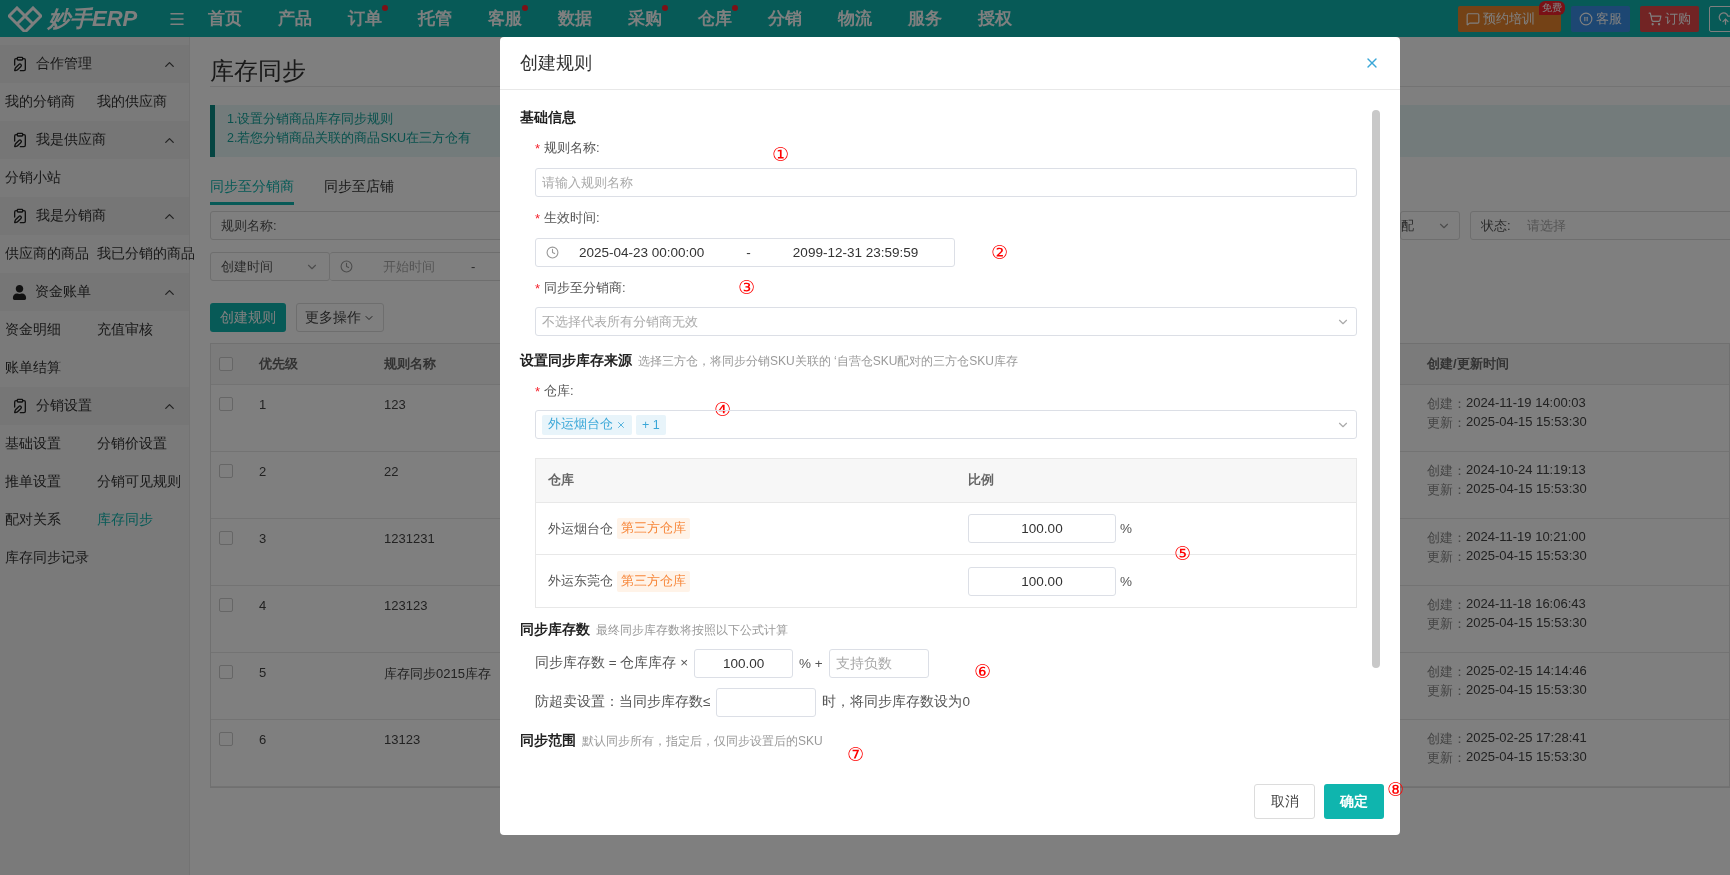 The image size is (1730, 875). Describe the element at coordinates (612, 663) in the screenshot. I see `formula-label: 同步库存数 = 仓库库存 ×` at that location.